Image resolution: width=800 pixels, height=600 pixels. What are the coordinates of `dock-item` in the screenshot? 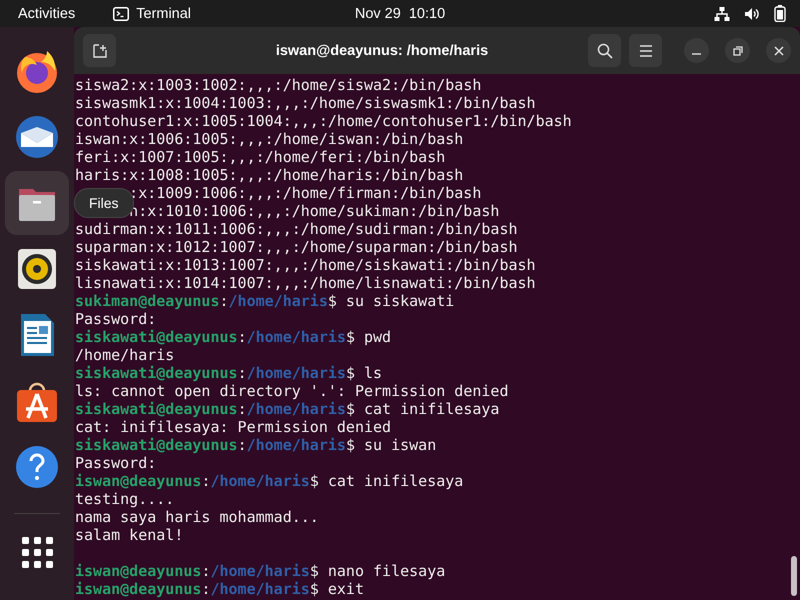 It's located at (37, 203).